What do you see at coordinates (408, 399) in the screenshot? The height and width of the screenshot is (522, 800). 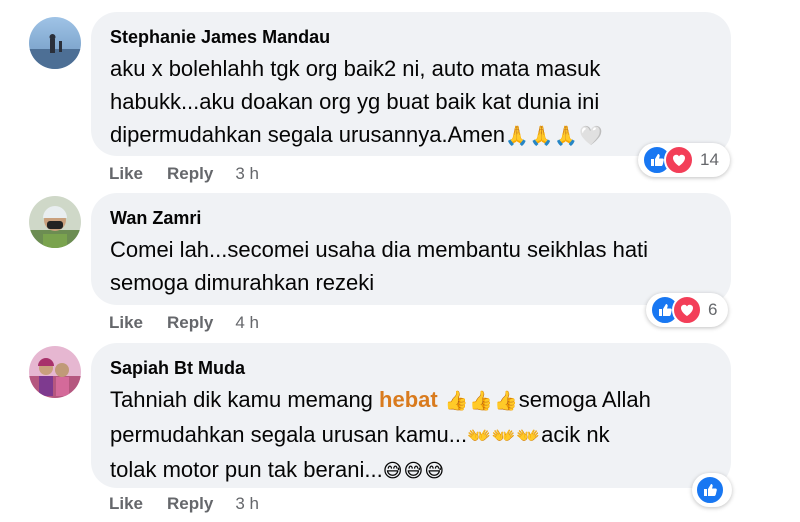 I see `highlighted-word: hebat` at bounding box center [408, 399].